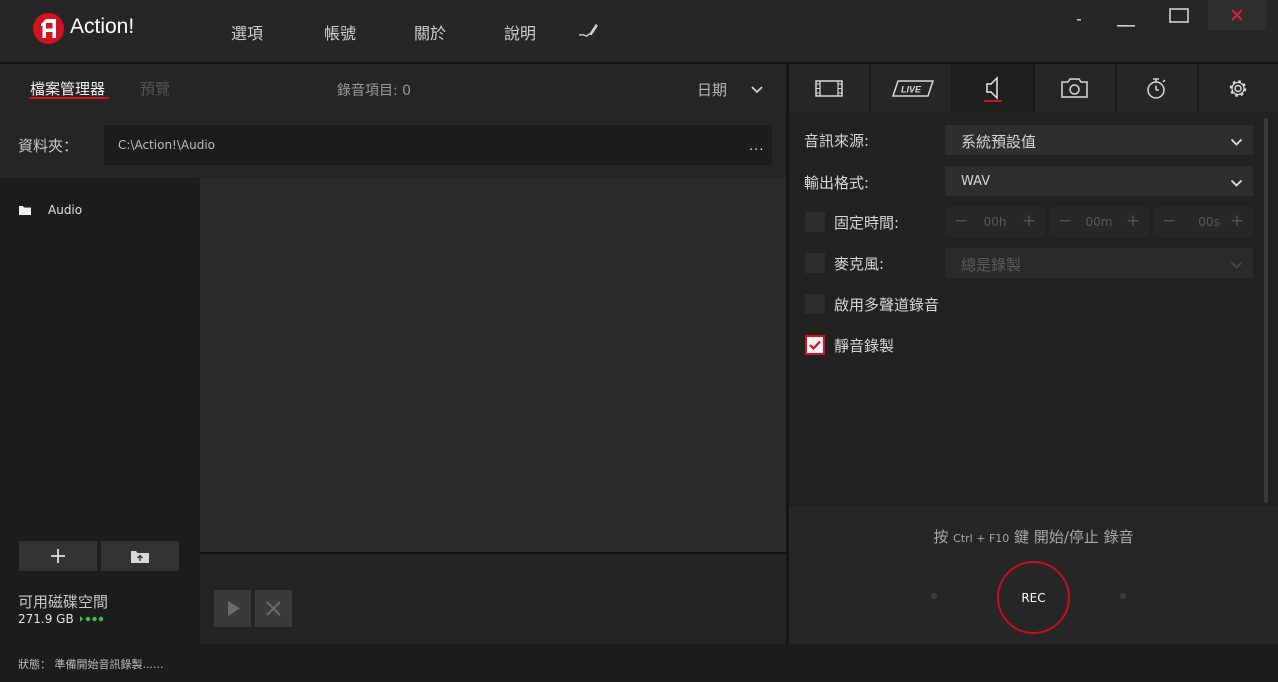 This screenshot has width=1278, height=682. I want to click on disk-space-label: 可用磁碟空間, so click(63, 602).